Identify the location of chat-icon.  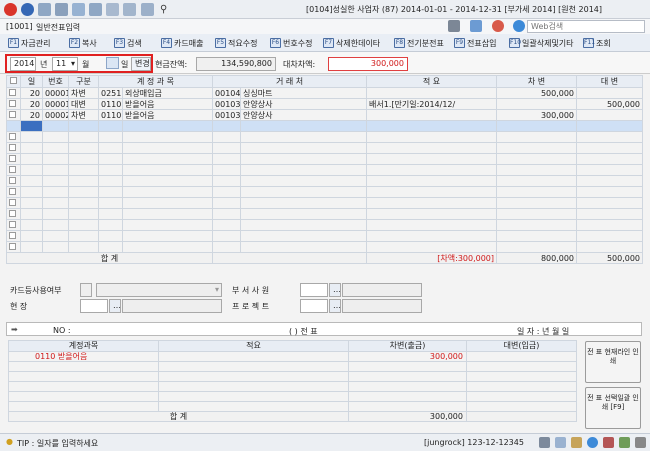
(624, 442).